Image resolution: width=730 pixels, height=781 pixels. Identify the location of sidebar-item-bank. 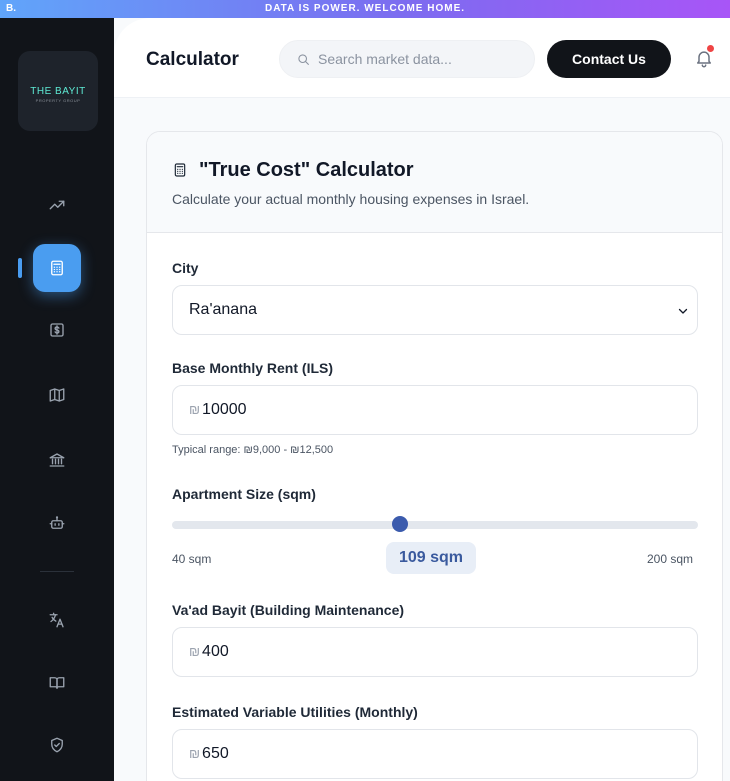
(57, 460).